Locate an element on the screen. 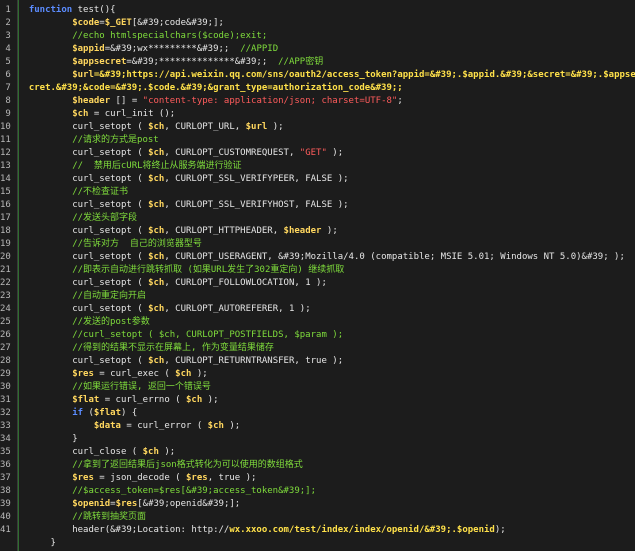 Image resolution: width=635 pixels, height=551 pixels. code-token: , CURLOPT_AUTOREFERER, 1 ); is located at coordinates (237, 309).